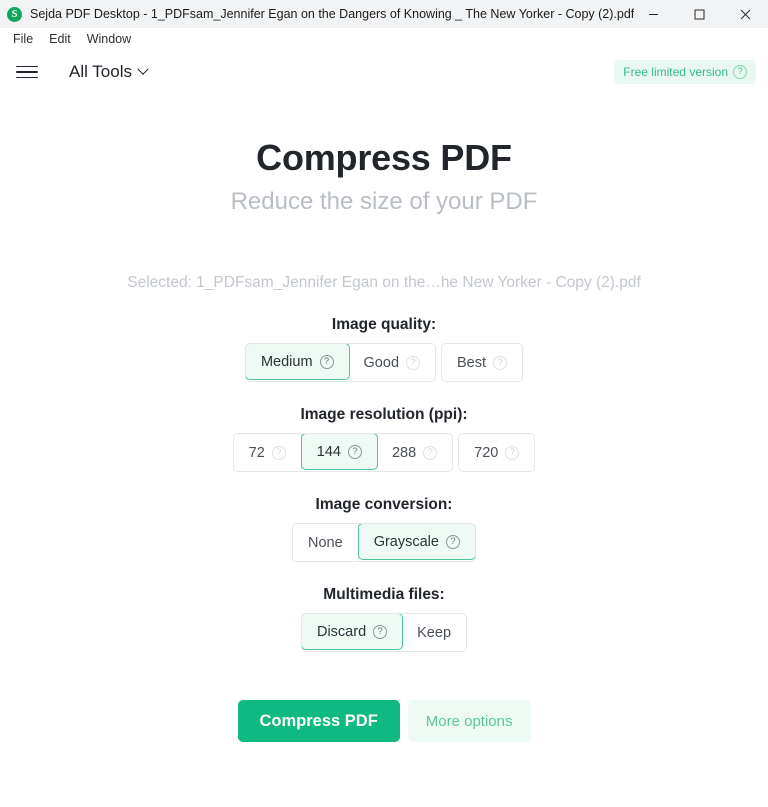 This screenshot has height=807, width=768. Describe the element at coordinates (384, 414) in the screenshot. I see `image-resolution-label: Image resolution (ppi):` at that location.